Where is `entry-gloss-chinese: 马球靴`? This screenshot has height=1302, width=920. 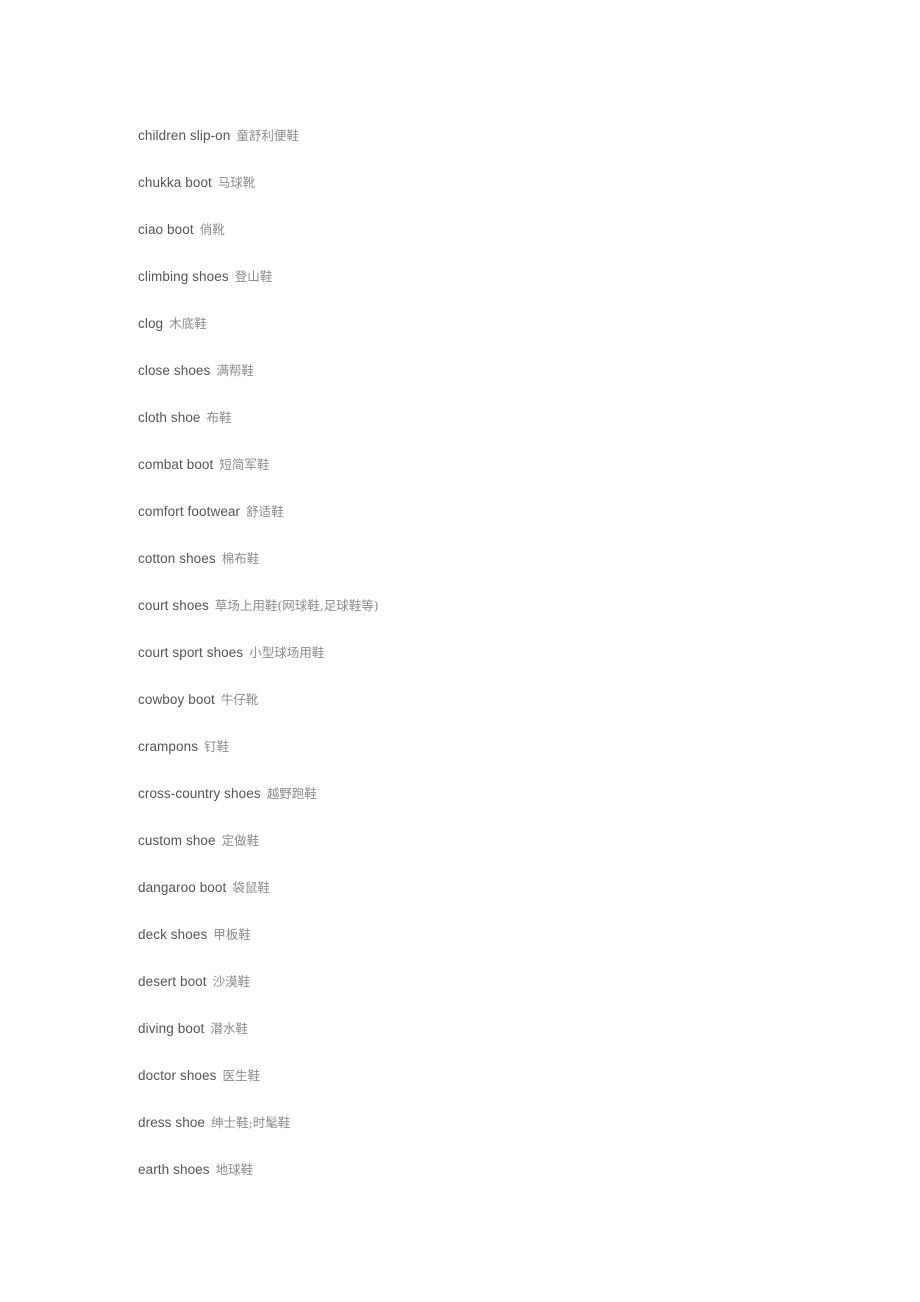
entry-gloss-chinese: 马球靴 is located at coordinates (236, 182).